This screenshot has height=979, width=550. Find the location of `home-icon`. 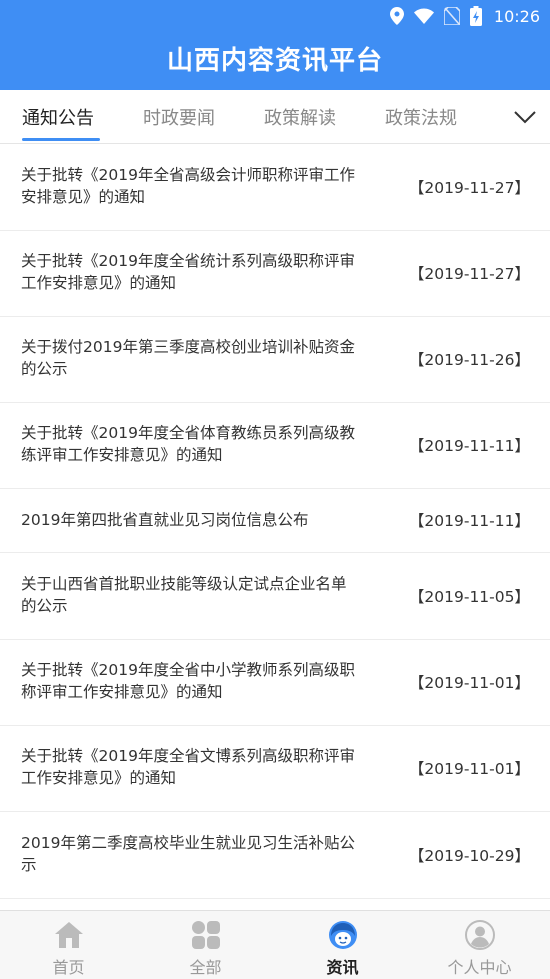

home-icon is located at coordinates (68, 935).